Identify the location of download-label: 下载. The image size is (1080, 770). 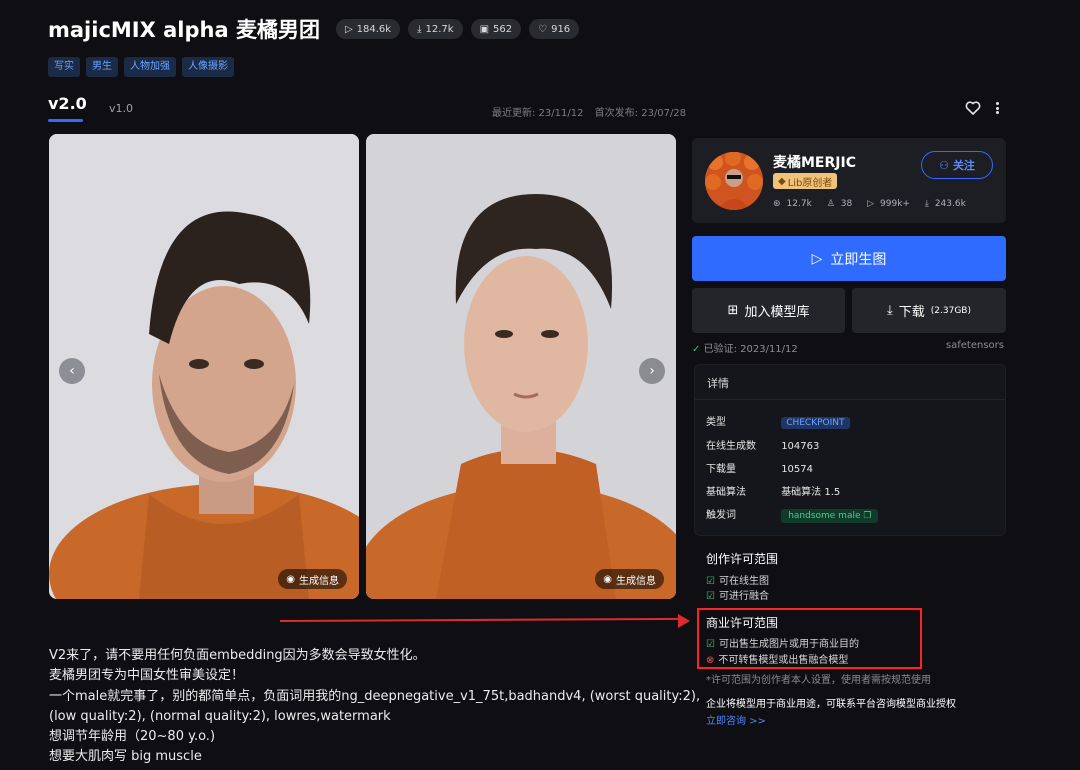
(911, 312).